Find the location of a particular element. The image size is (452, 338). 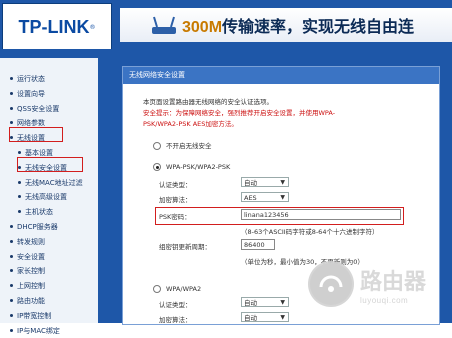

option-label: WPA/WPA2 is located at coordinates (184, 289).